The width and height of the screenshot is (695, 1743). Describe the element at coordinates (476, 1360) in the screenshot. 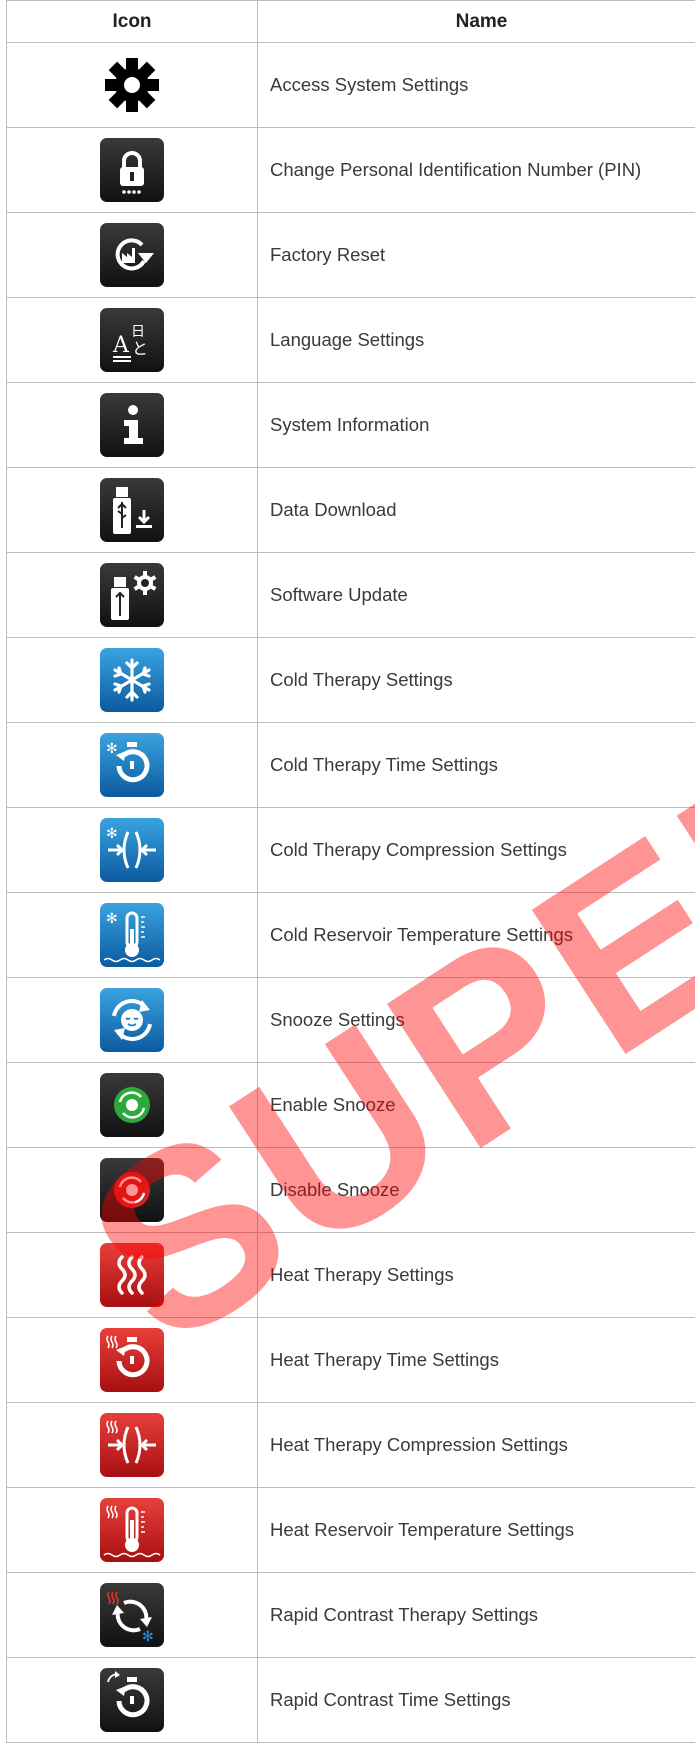

I see `row-name: Heat Therapy Time Settings` at that location.